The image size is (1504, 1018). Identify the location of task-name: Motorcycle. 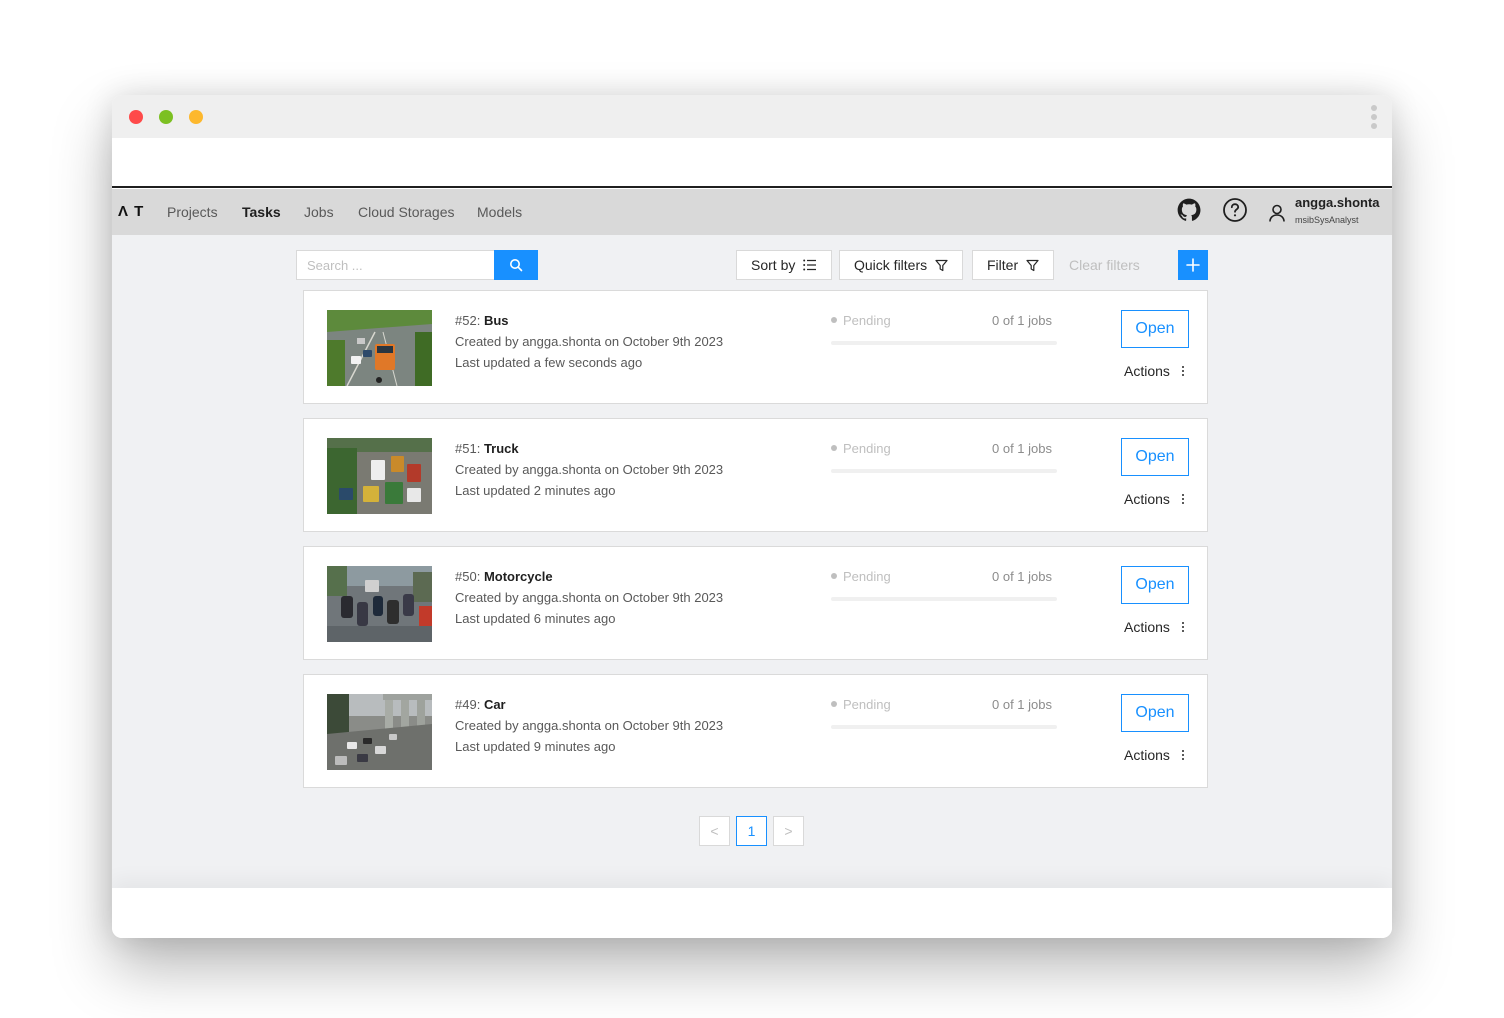
(518, 576).